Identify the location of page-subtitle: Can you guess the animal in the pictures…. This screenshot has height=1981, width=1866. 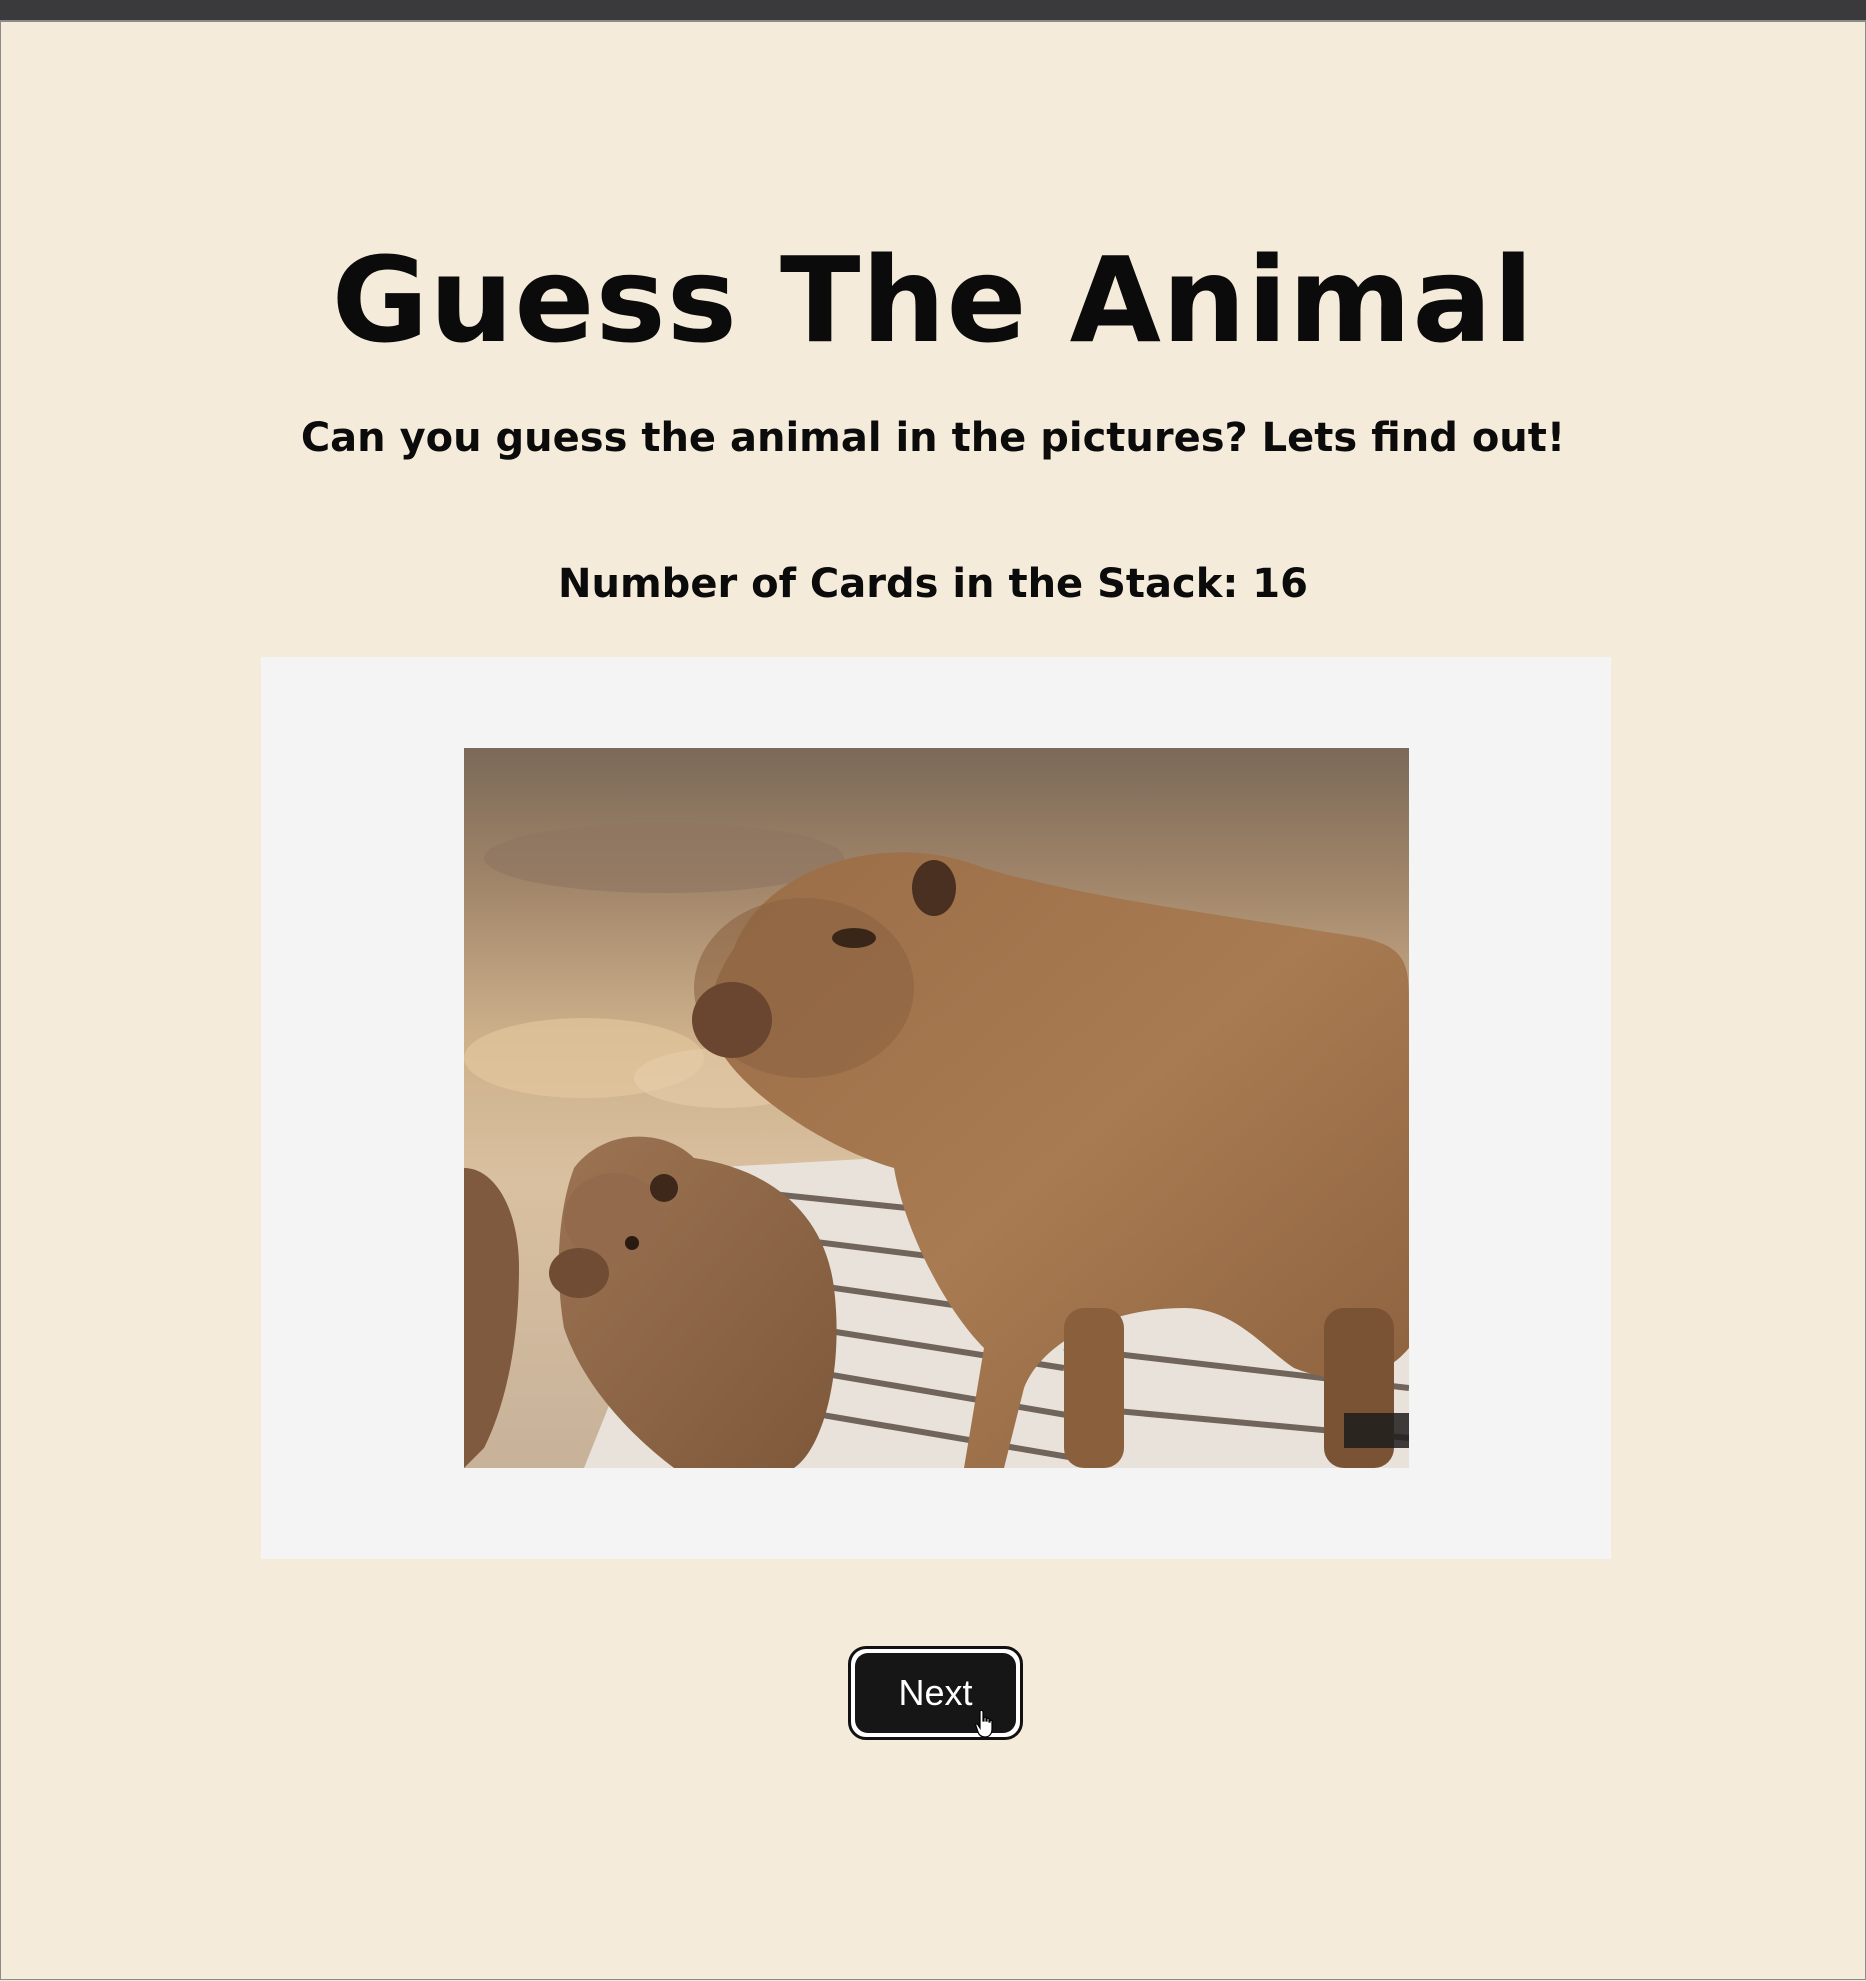
(933, 438).